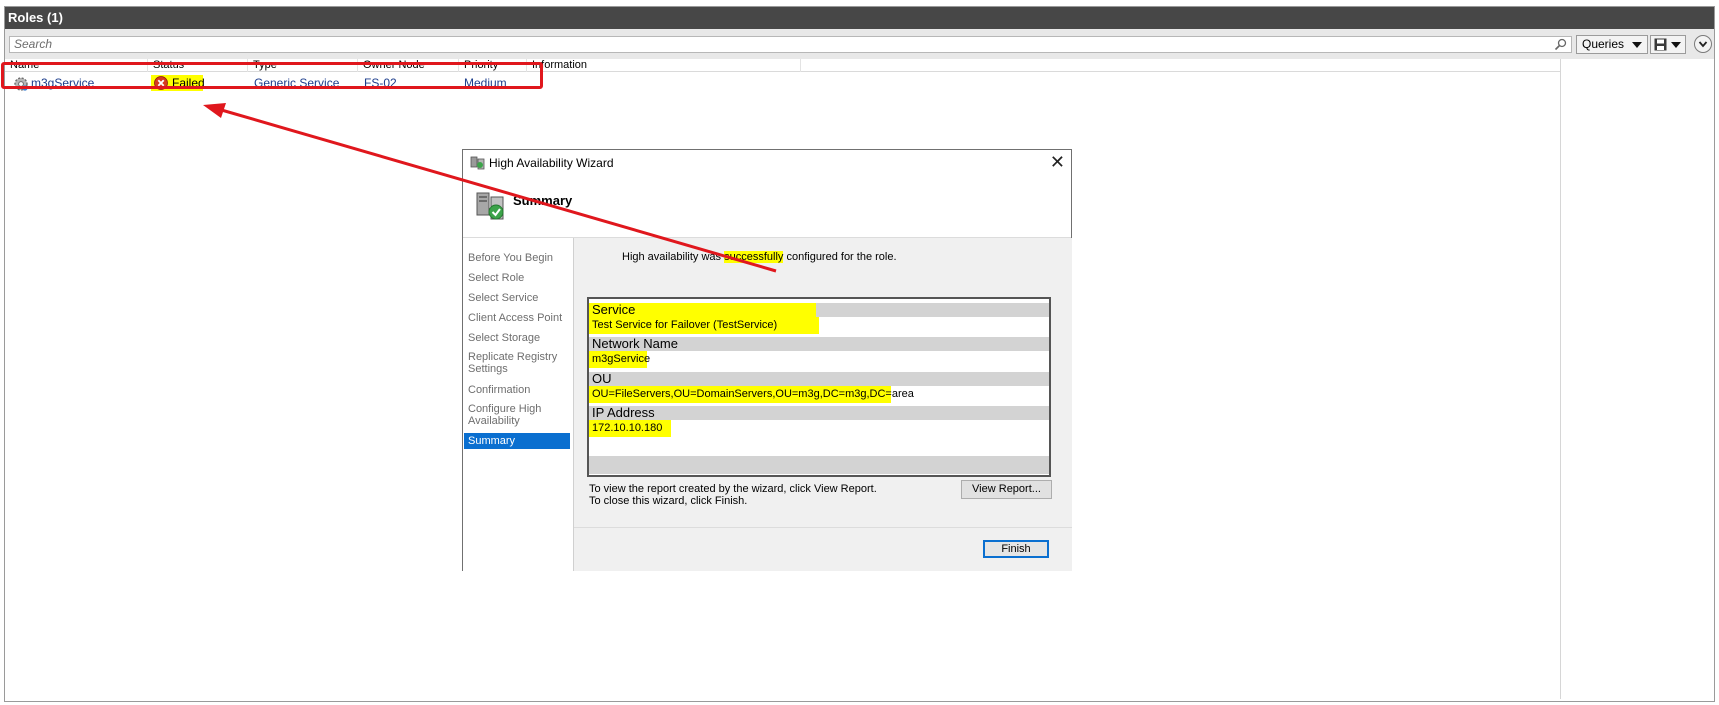 This screenshot has height=705, width=1719. What do you see at coordinates (630, 428) in the screenshot?
I see `summary-value-ip-address: 172.10.10.180` at bounding box center [630, 428].